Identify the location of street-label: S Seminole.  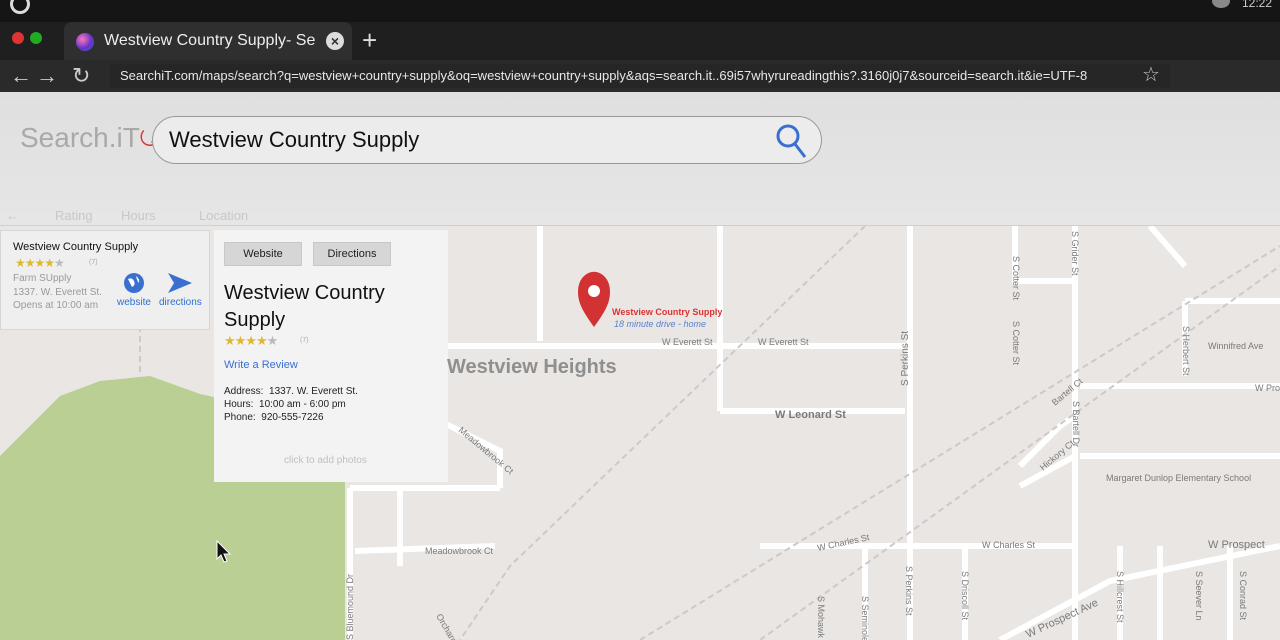
(865, 618).